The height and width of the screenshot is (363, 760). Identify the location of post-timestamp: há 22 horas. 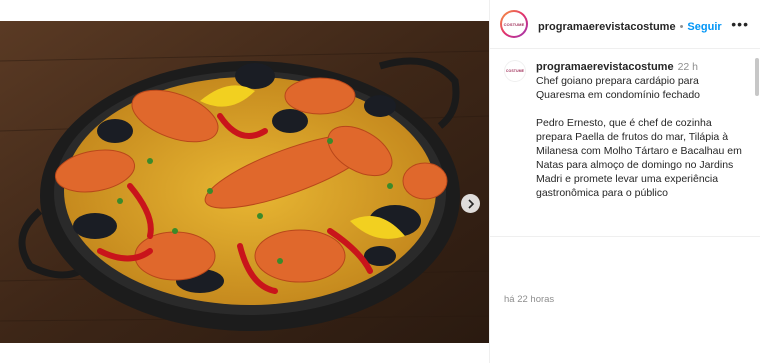
(529, 299).